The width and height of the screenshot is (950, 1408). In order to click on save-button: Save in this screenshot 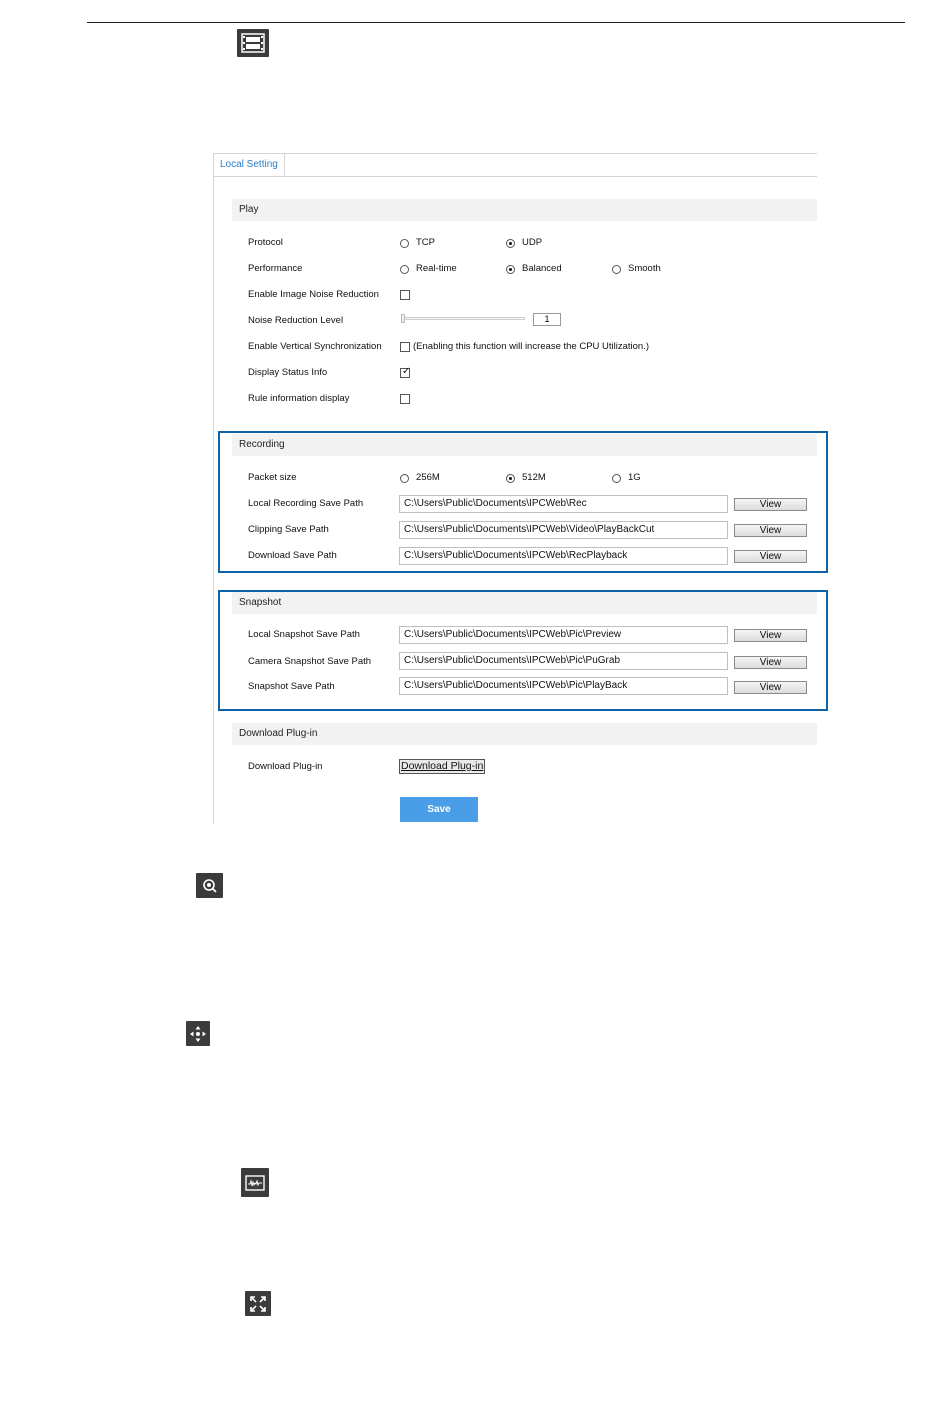, I will do `click(439, 809)`.